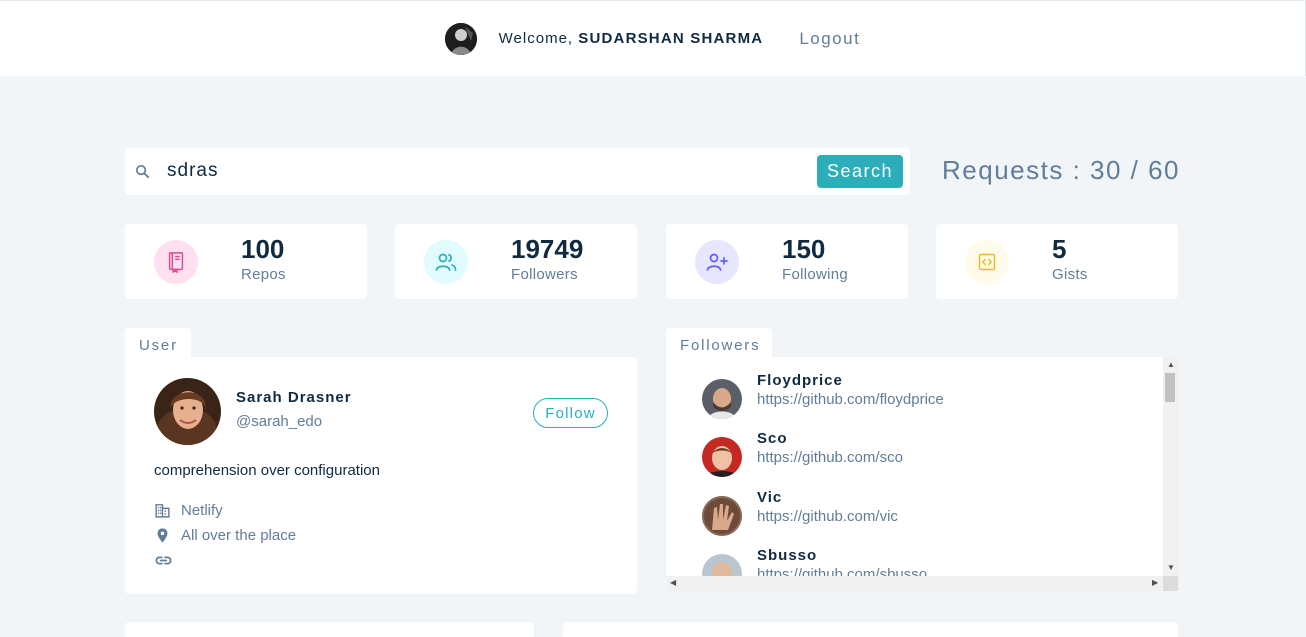 The width and height of the screenshot is (1306, 637). I want to click on user-avatar, so click(187, 411).